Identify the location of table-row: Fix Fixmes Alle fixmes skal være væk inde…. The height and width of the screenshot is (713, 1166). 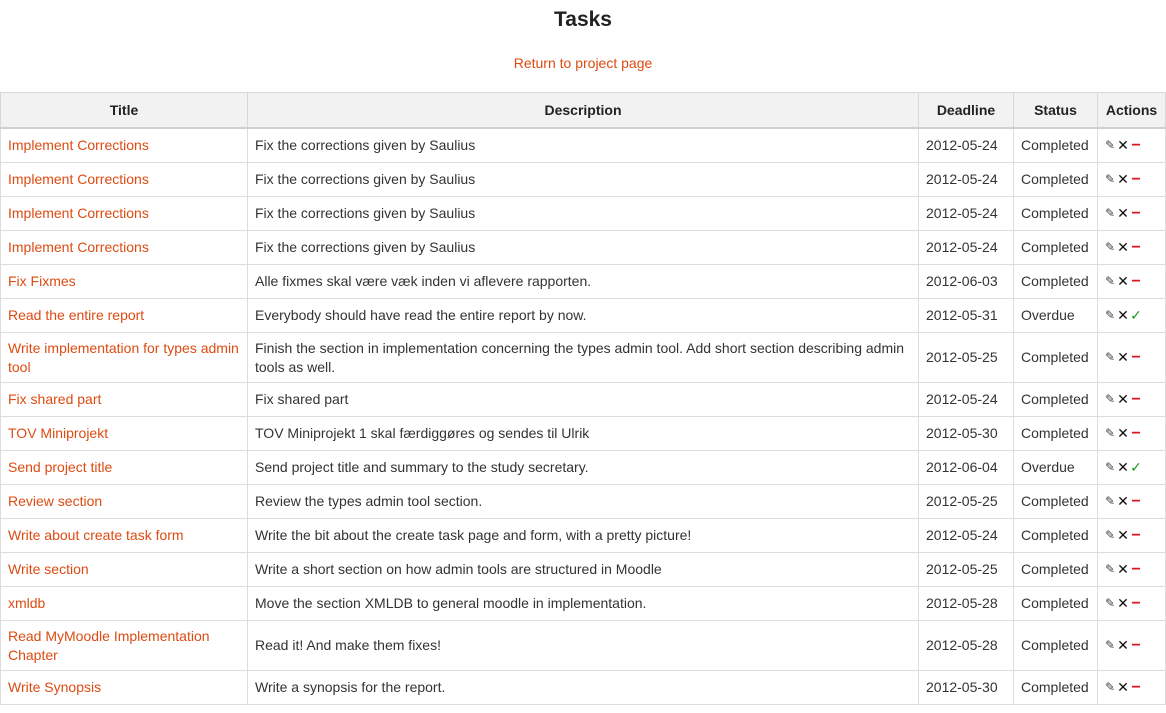
(583, 281).